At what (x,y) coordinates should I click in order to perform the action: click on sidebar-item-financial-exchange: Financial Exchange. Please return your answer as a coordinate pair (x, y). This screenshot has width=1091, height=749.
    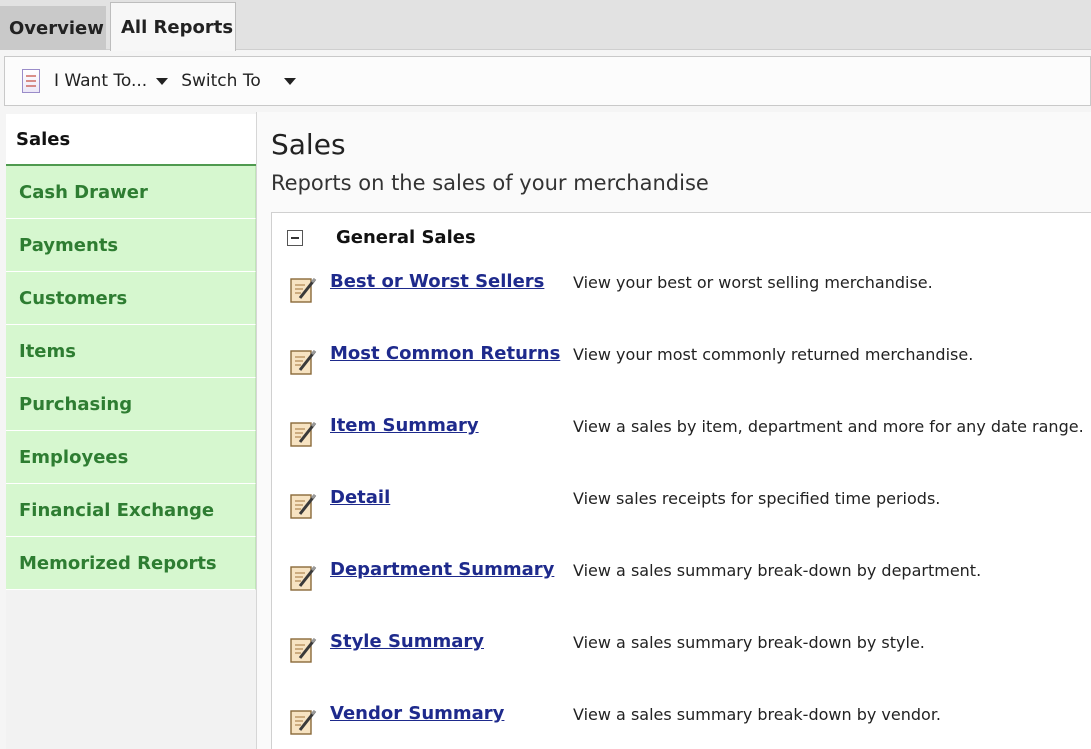
    Looking at the image, I should click on (131, 510).